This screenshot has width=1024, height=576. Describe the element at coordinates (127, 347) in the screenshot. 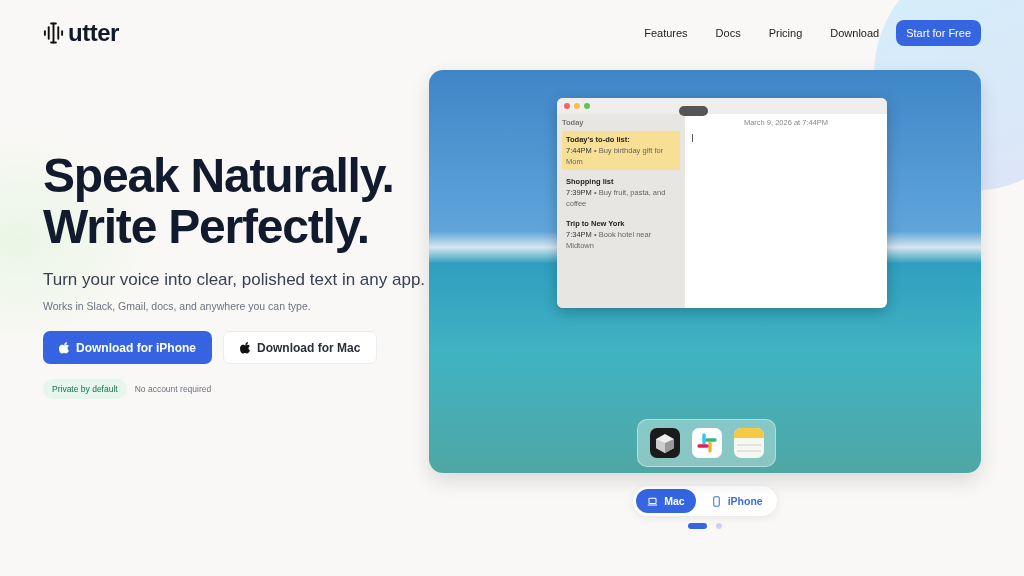

I see `download-button: Download for iPhone` at that location.